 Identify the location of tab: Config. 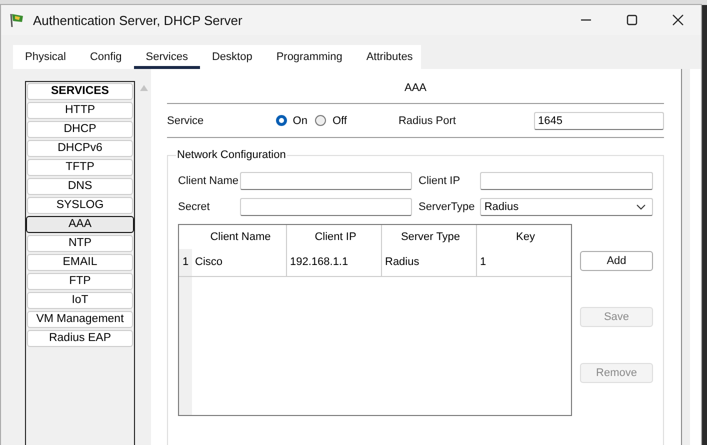
(106, 60).